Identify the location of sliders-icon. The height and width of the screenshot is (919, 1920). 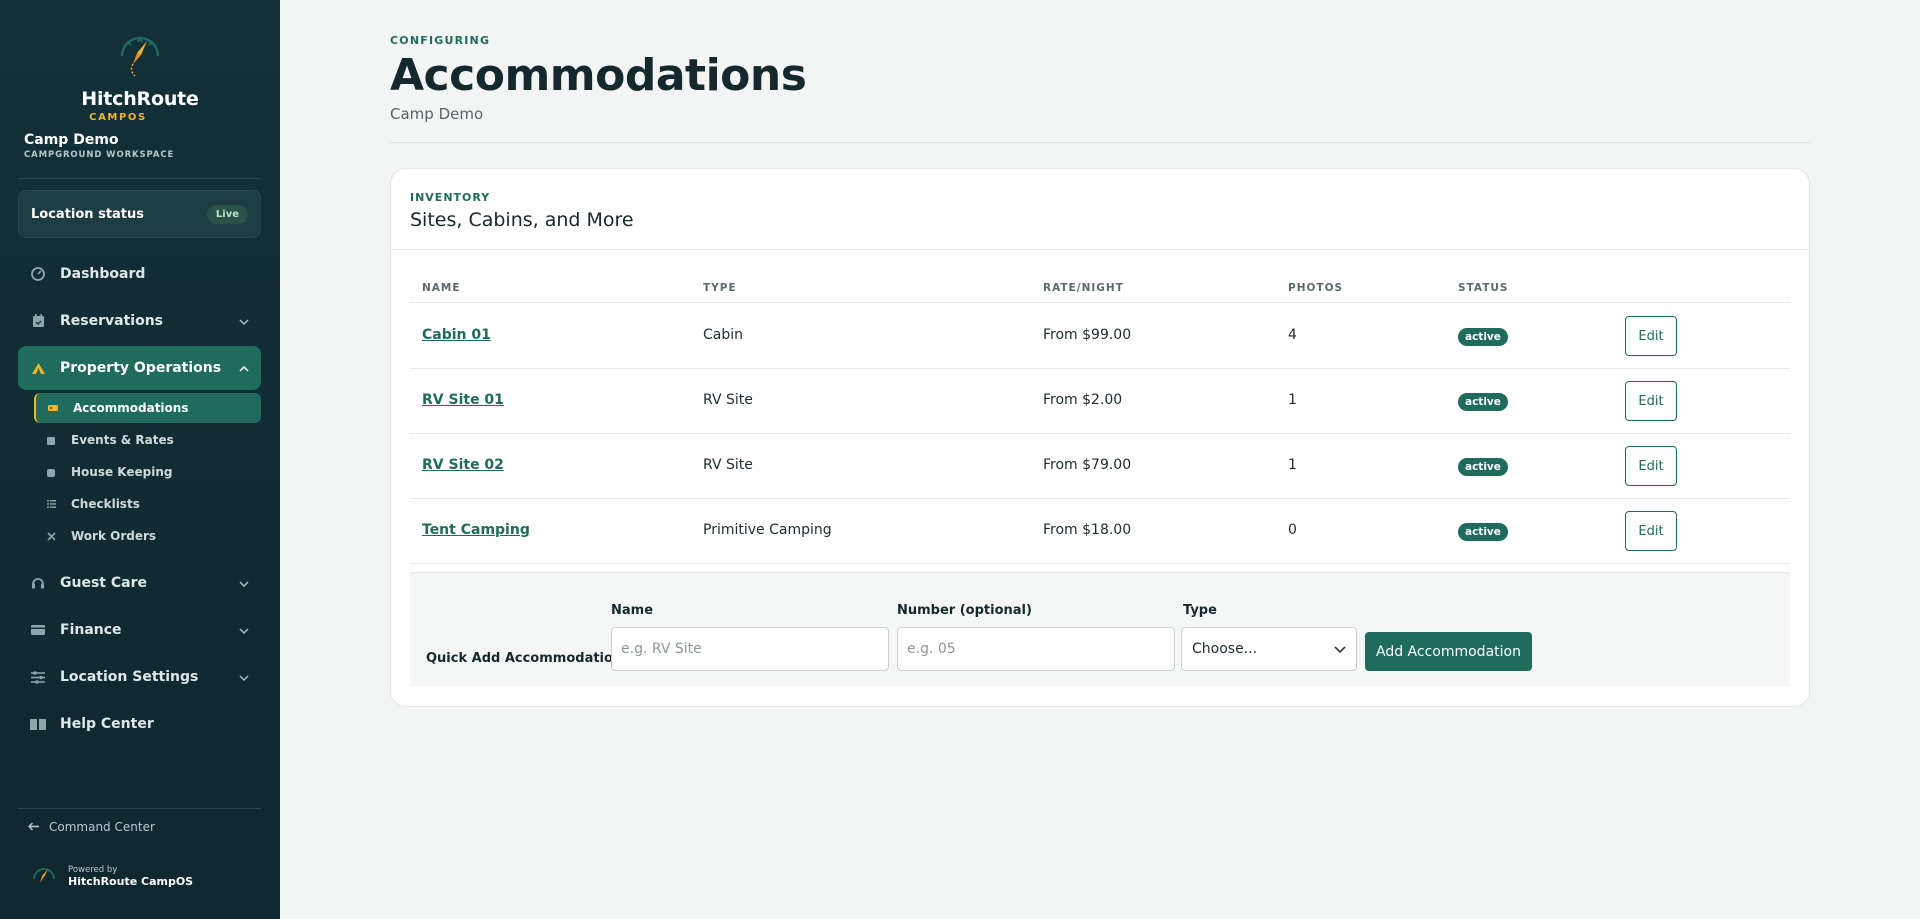
(38, 677).